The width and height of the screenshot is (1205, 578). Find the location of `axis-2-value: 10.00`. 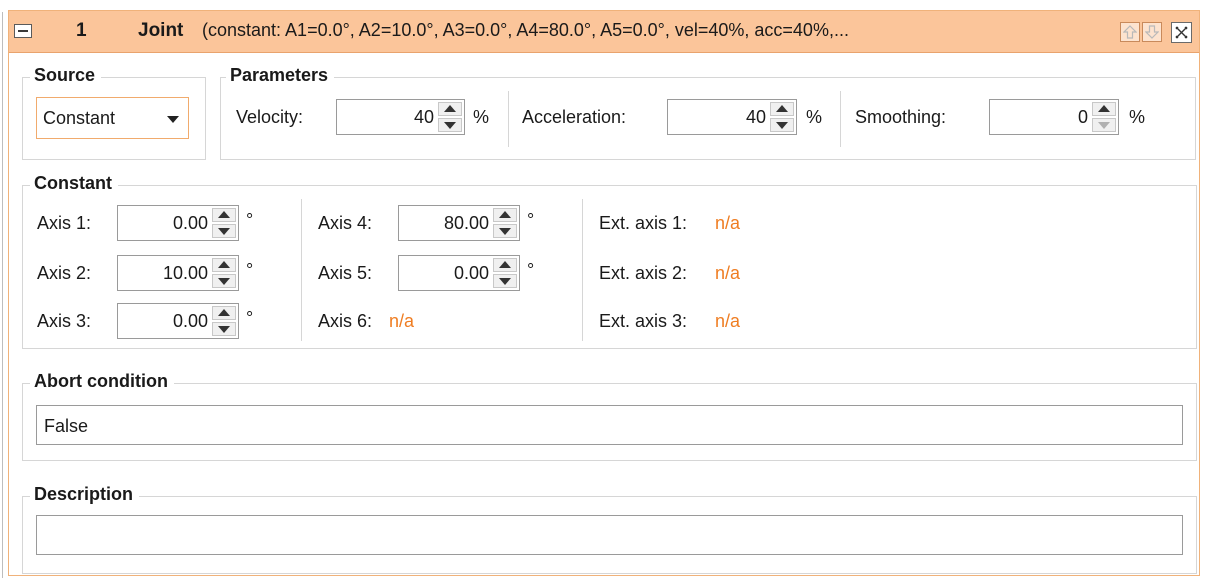

axis-2-value: 10.00 is located at coordinates (185, 273).